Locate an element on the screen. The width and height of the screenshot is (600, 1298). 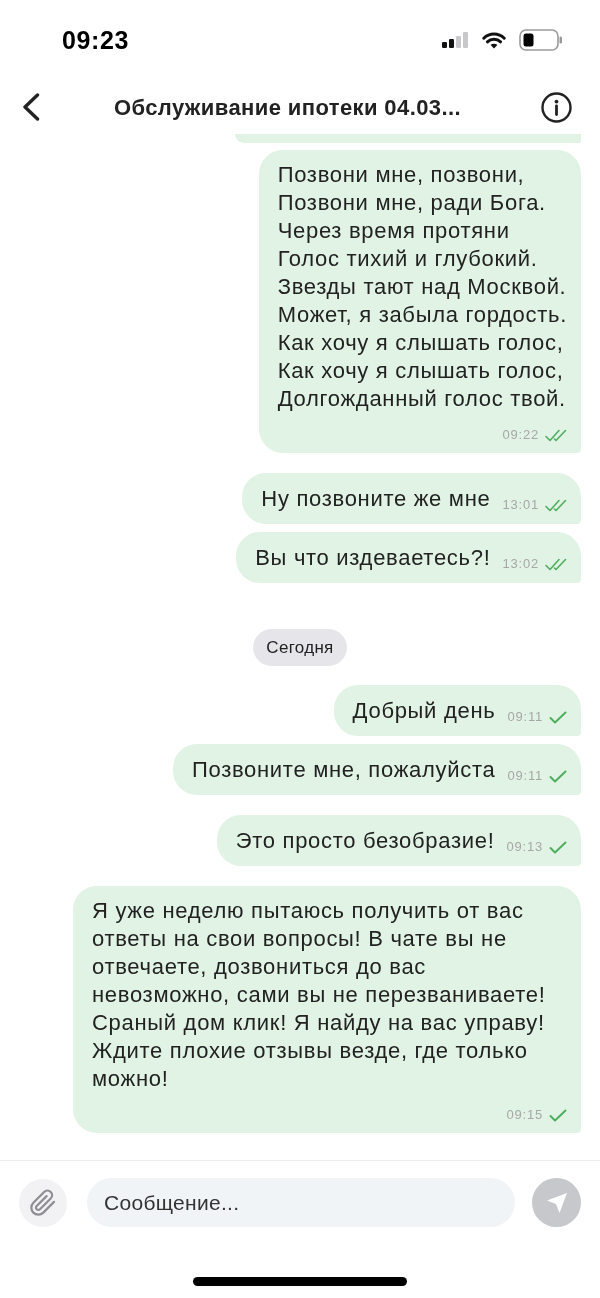
message-time: 09:22 is located at coordinates (520, 435).